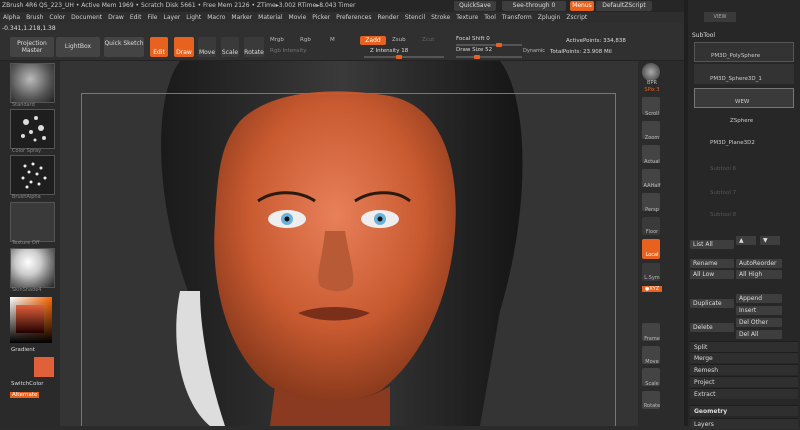 The image size is (800, 430). I want to click on menu-layer: Layer, so click(172, 17).